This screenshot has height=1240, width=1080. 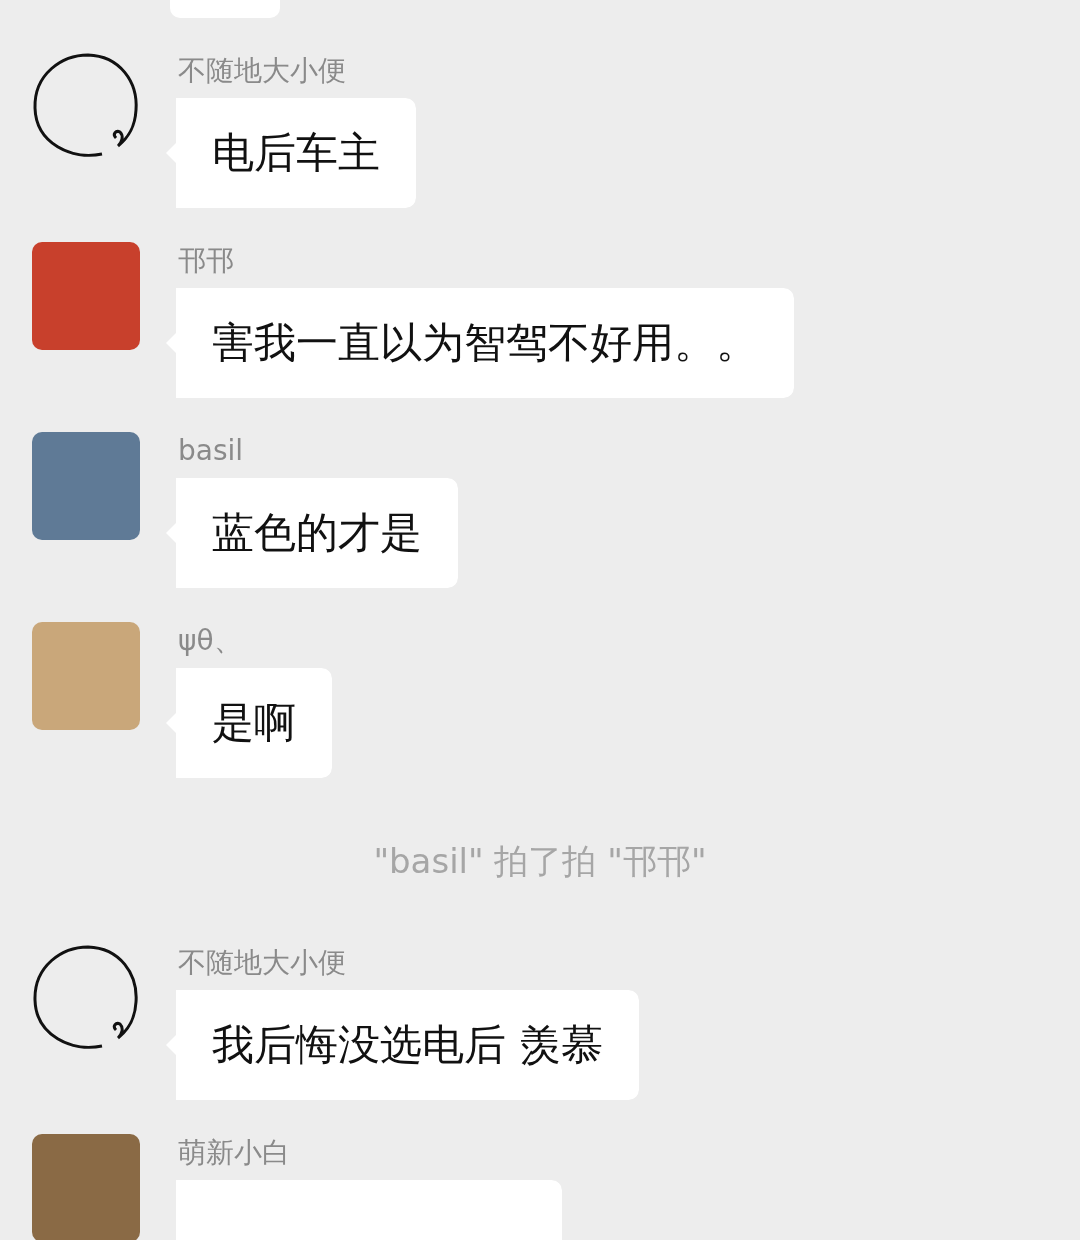 I want to click on message-bubble: 蓝色的才是, so click(x=312, y=533).